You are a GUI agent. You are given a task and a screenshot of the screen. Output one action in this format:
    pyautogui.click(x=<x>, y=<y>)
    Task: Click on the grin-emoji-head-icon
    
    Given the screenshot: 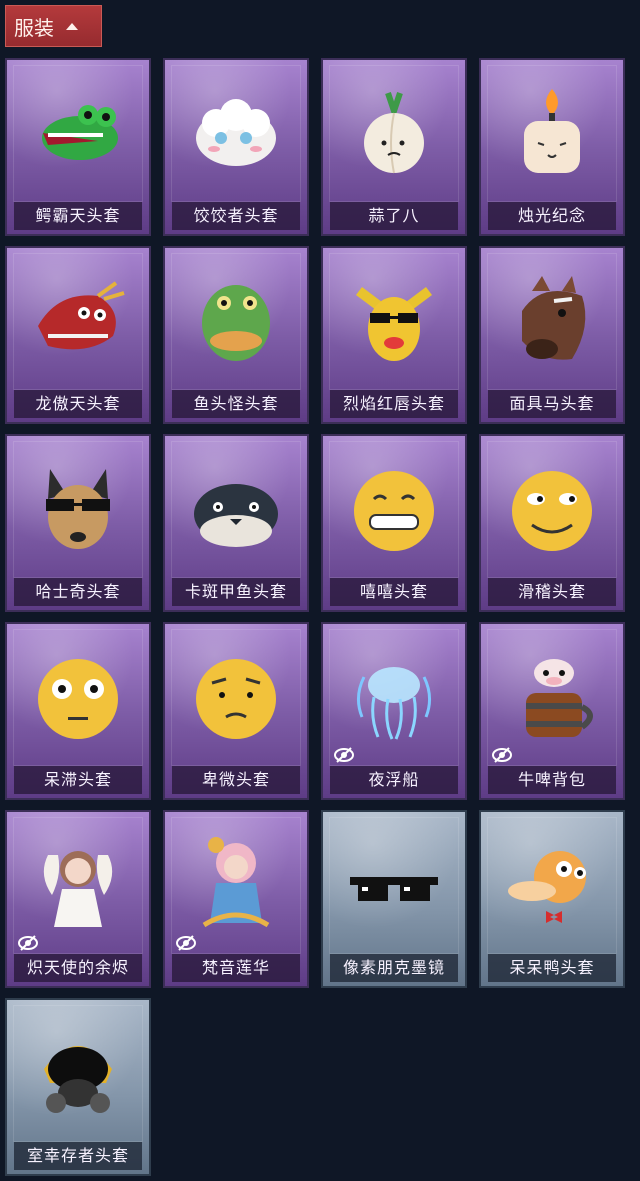 What is the action you would take?
    pyautogui.click(x=394, y=509)
    